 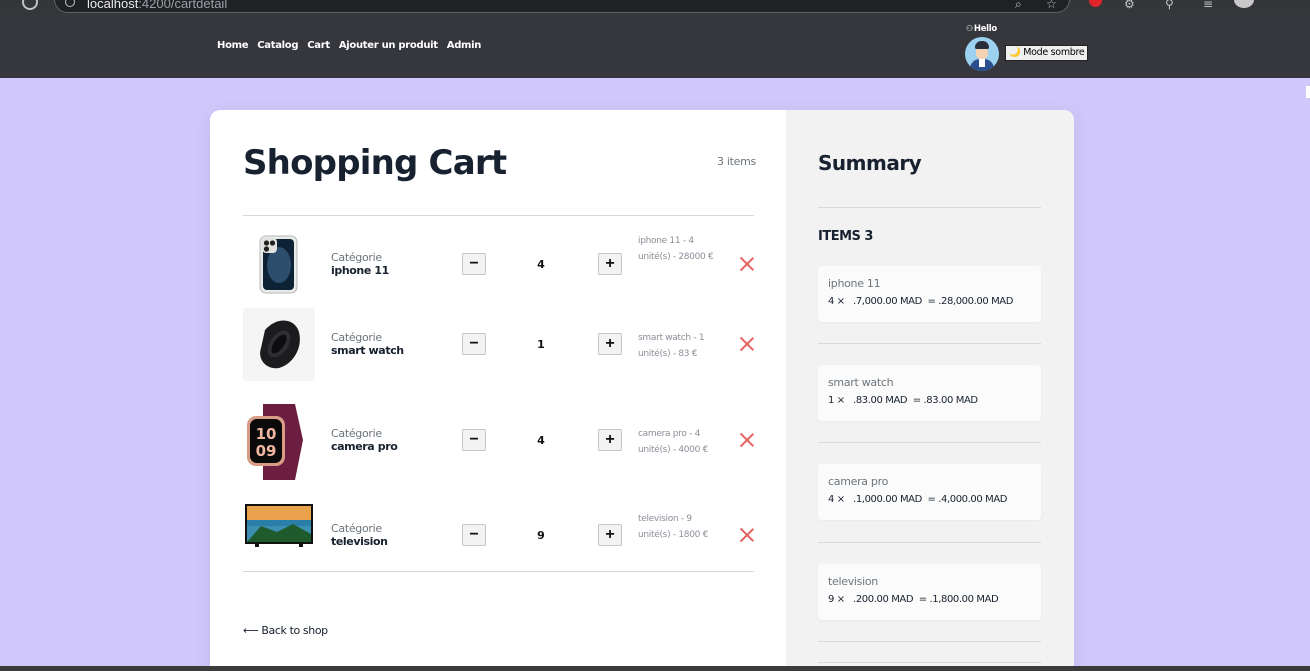 What do you see at coordinates (30, 5) in the screenshot?
I see `reload-icon` at bounding box center [30, 5].